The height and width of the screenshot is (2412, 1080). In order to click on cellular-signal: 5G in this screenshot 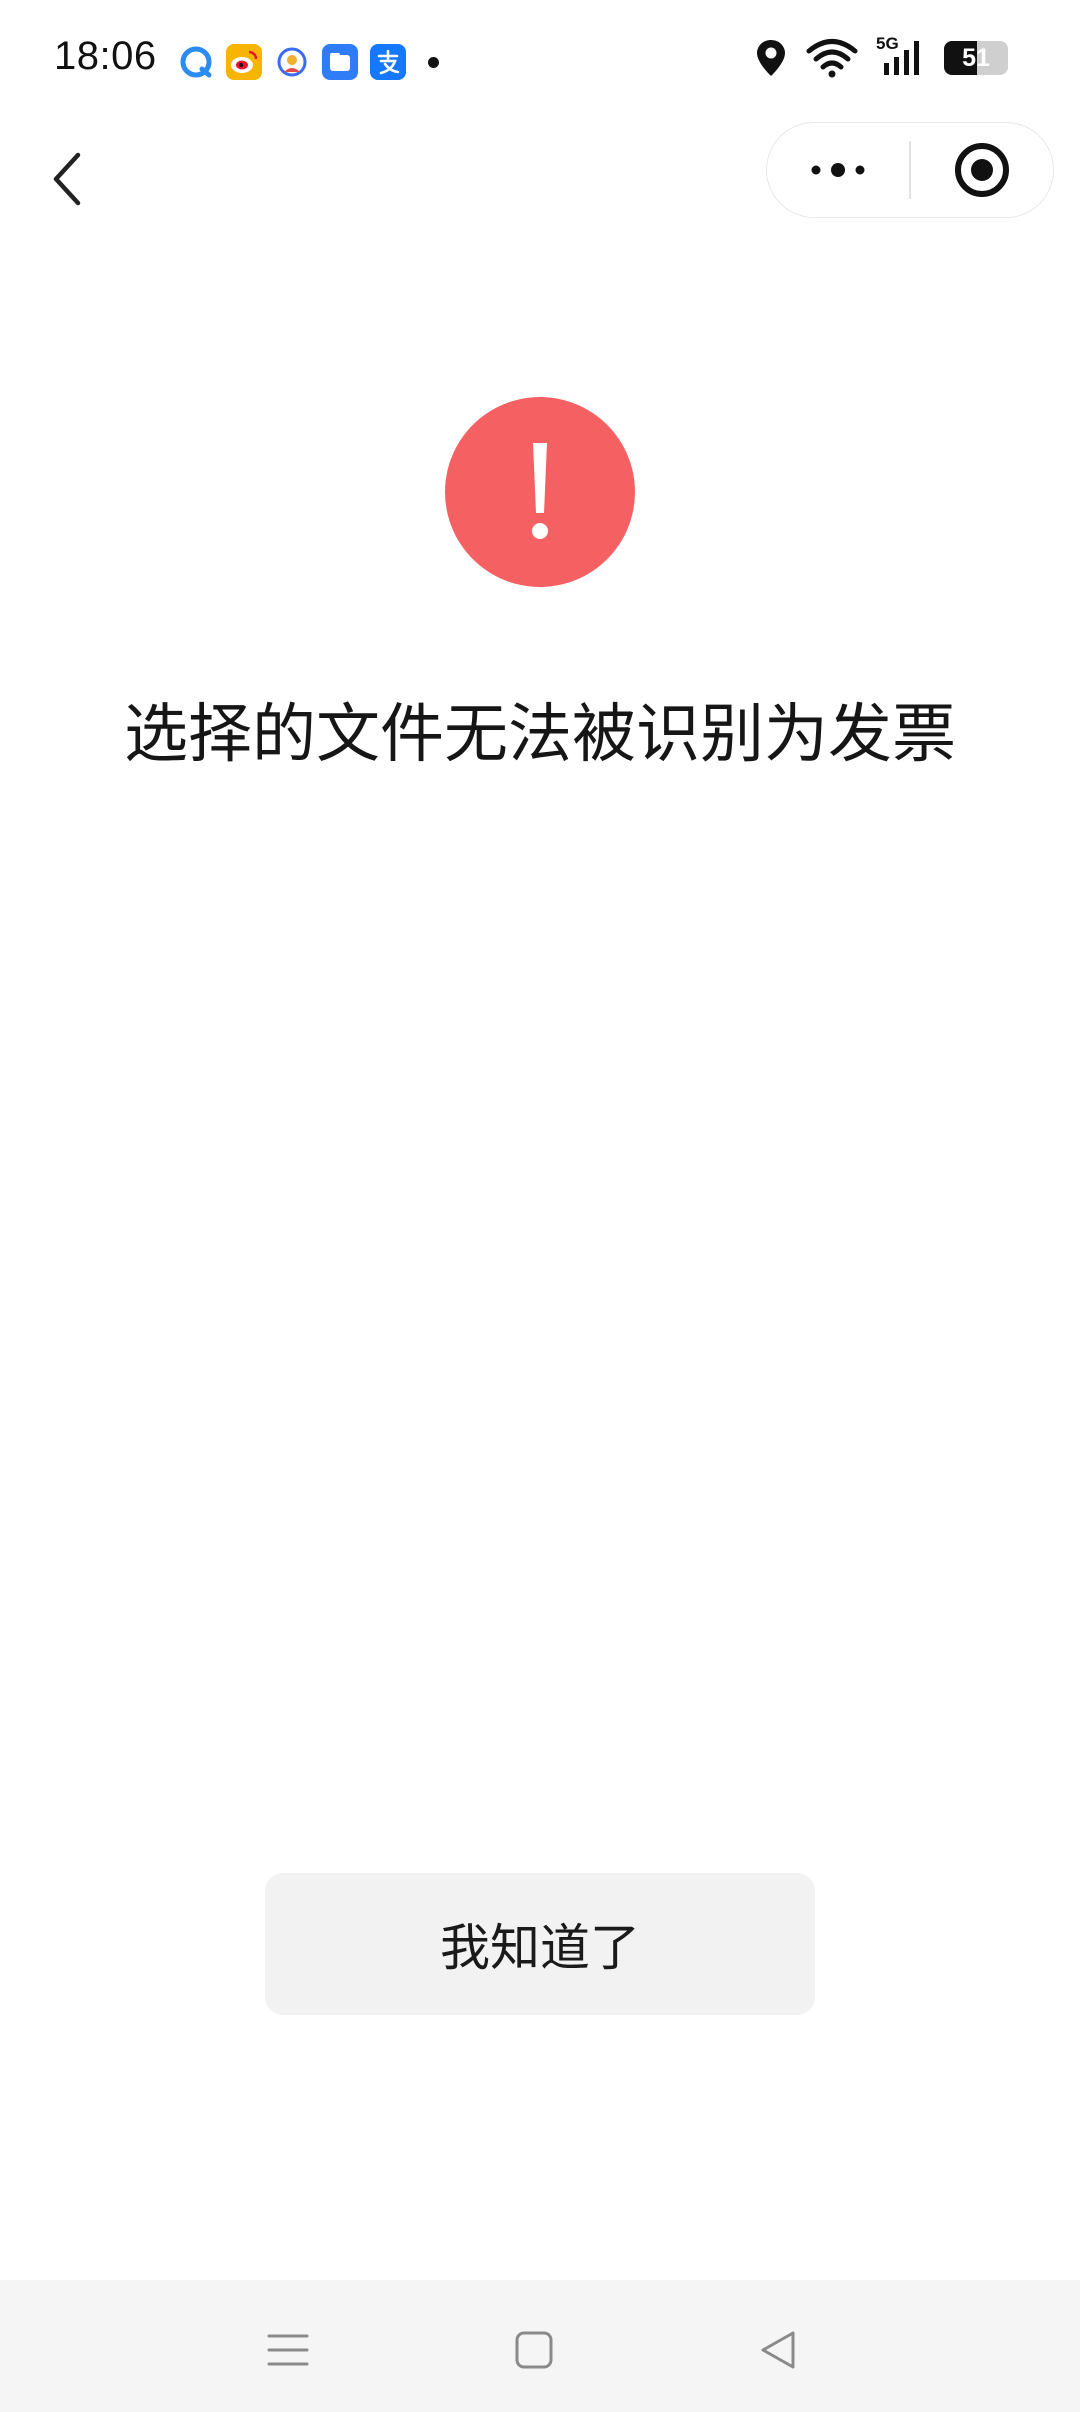, I will do `click(901, 56)`.